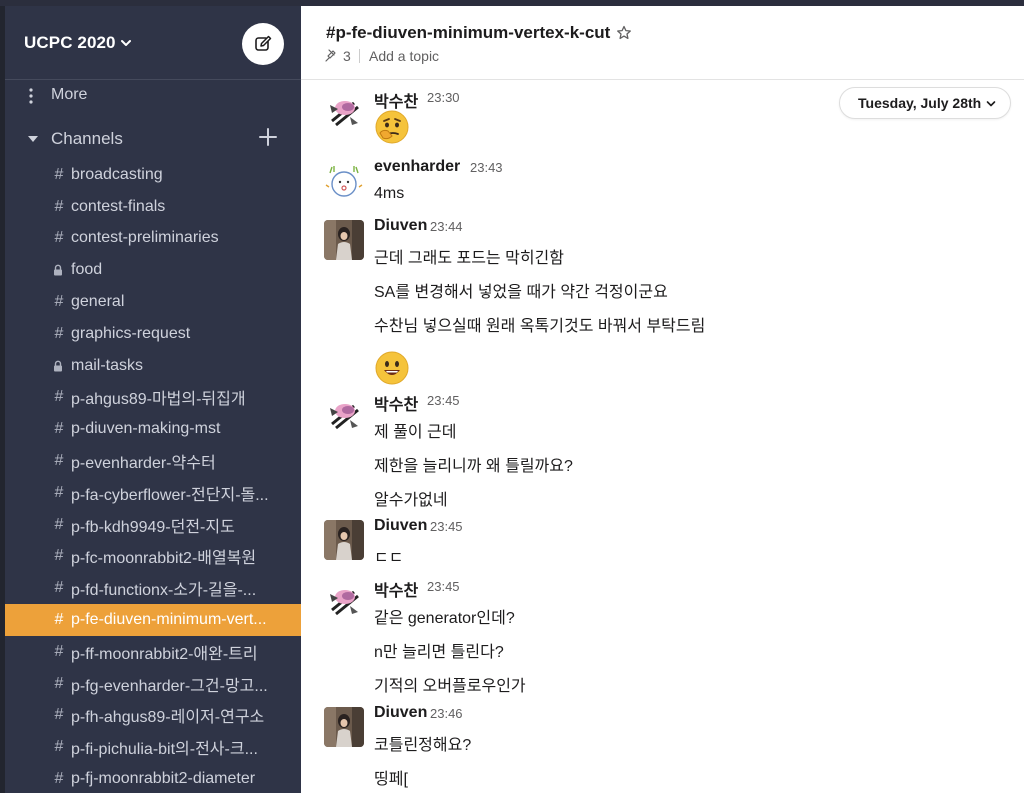  I want to click on thinking-face-emoji-icon, so click(392, 127).